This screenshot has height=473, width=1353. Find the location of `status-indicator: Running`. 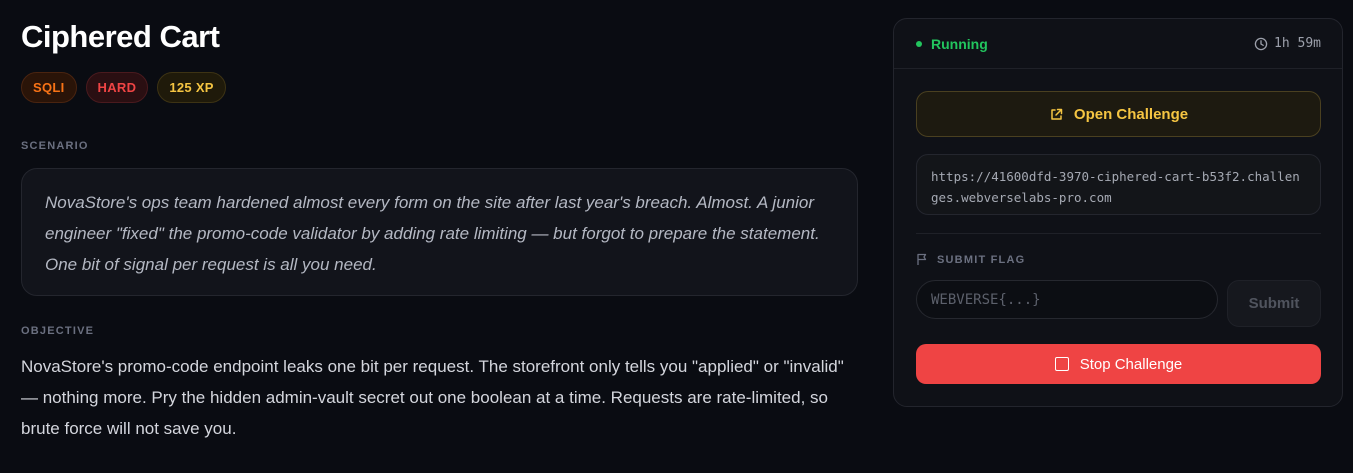

status-indicator: Running is located at coordinates (952, 44).